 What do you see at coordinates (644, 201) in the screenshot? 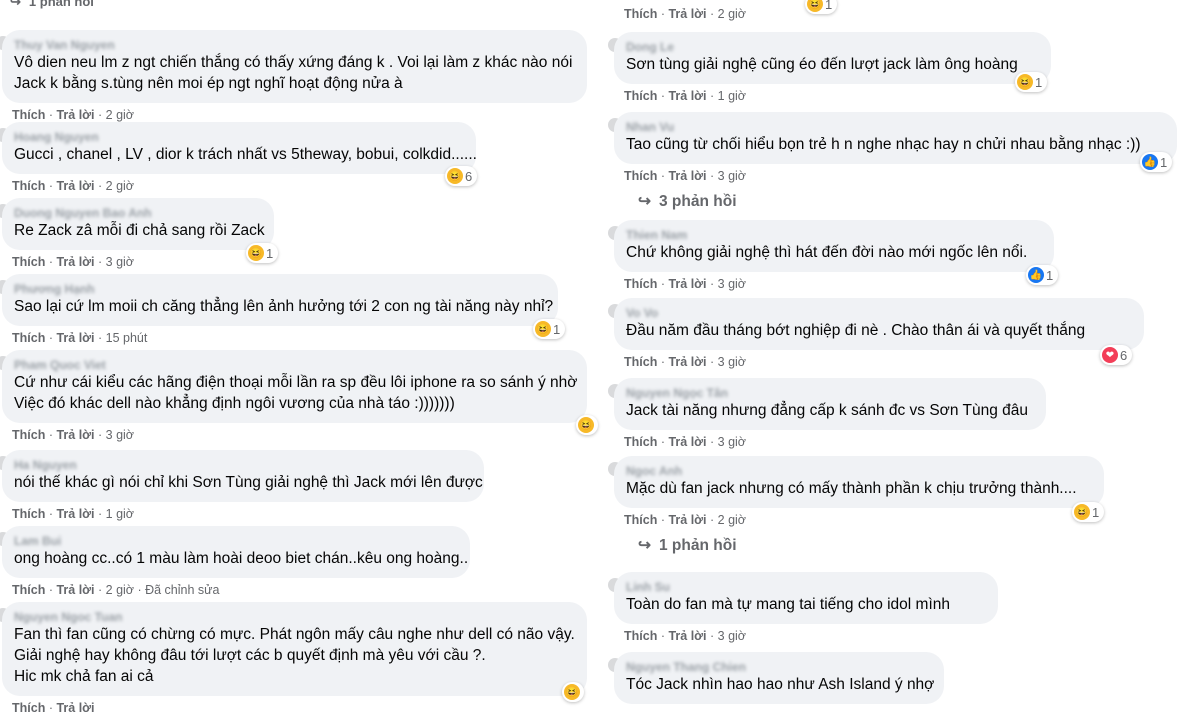
I see `reply-arrow-icon: ↪` at bounding box center [644, 201].